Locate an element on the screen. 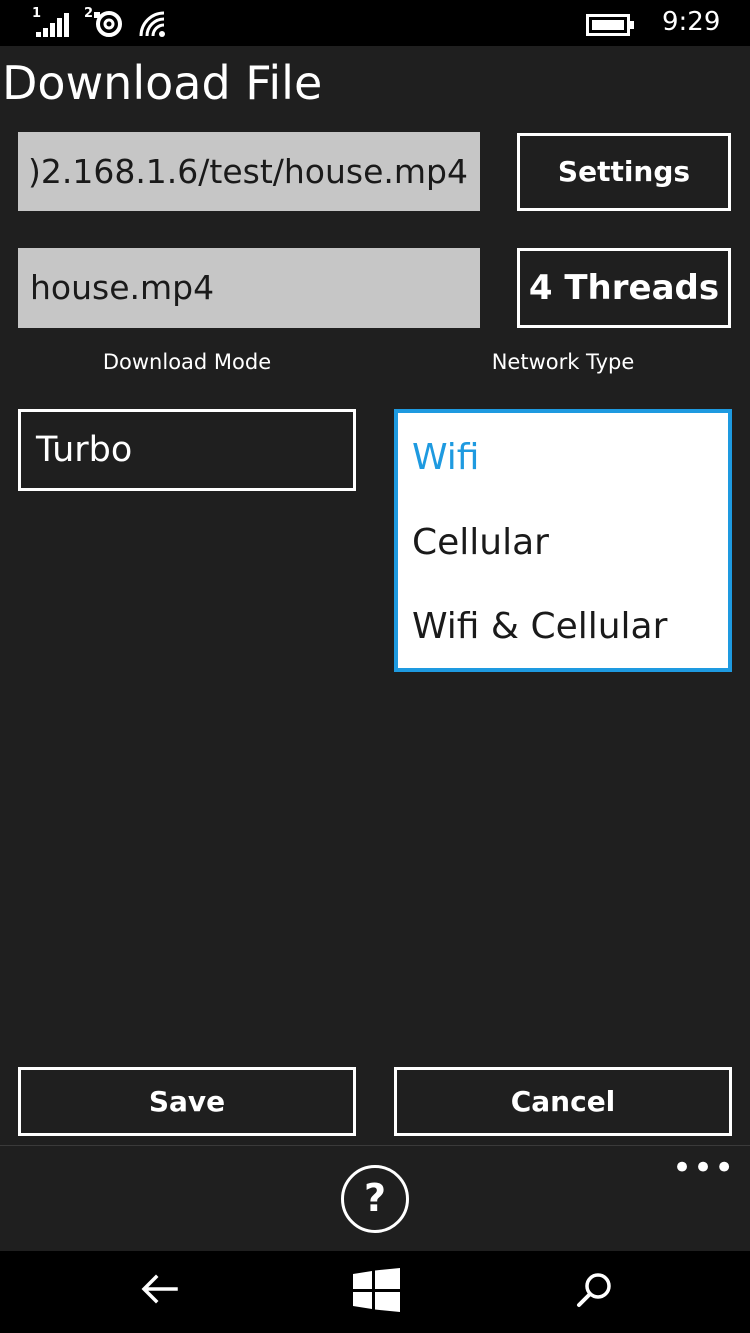 The width and height of the screenshot is (750, 1333). url-input-text: )2.168.1.6/test/house.mp4 is located at coordinates (247, 171).